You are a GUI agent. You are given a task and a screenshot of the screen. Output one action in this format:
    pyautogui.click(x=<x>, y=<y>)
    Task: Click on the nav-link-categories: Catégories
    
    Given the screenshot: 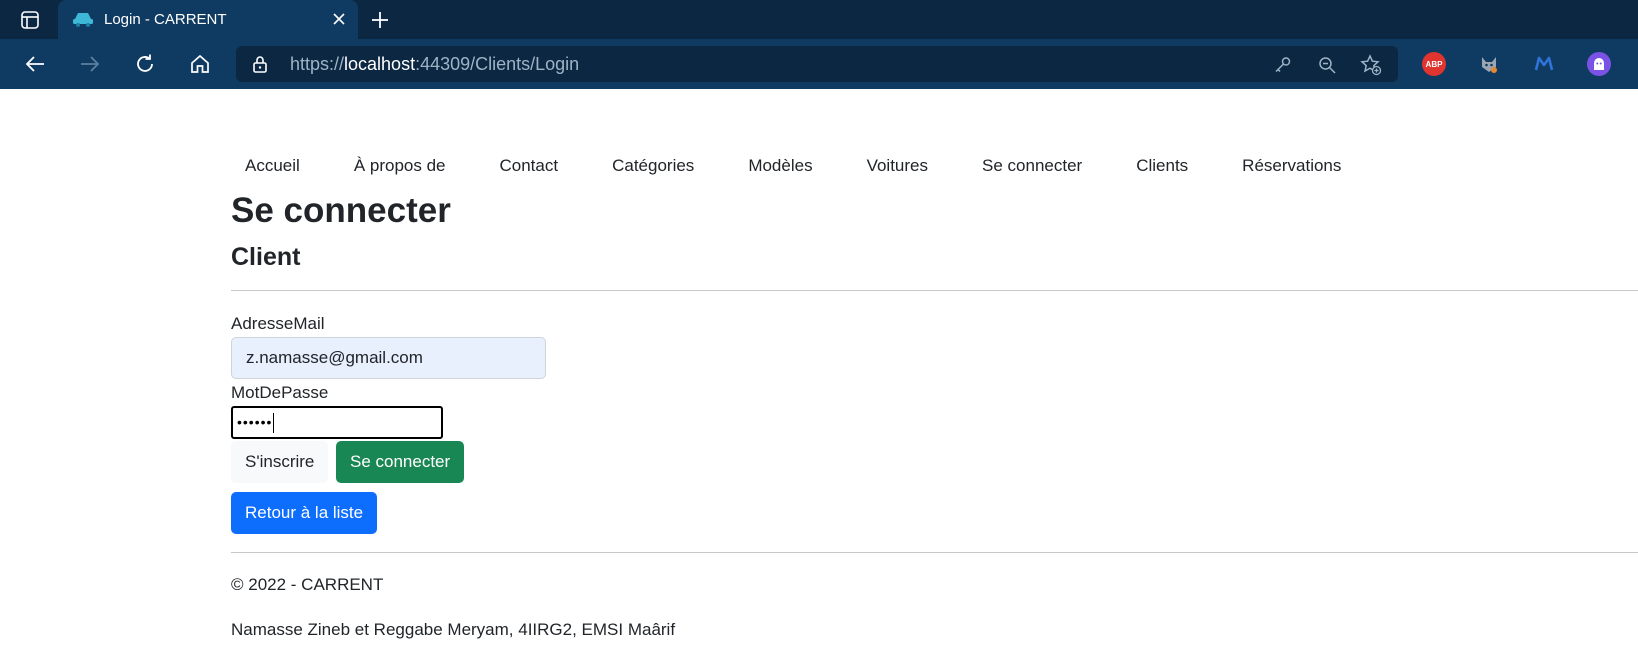 What is the action you would take?
    pyautogui.click(x=653, y=167)
    